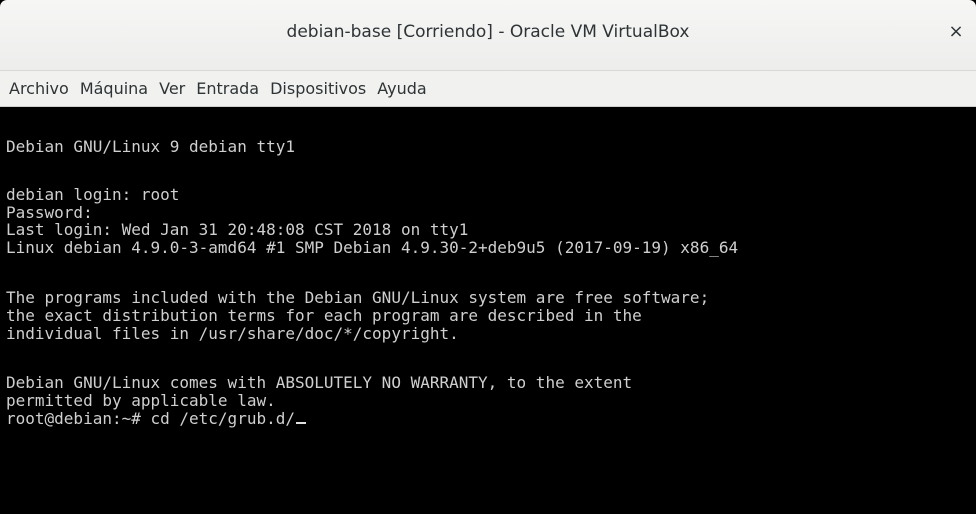 The height and width of the screenshot is (514, 976). What do you see at coordinates (93, 194) in the screenshot?
I see `console-line-login: debian login: root` at bounding box center [93, 194].